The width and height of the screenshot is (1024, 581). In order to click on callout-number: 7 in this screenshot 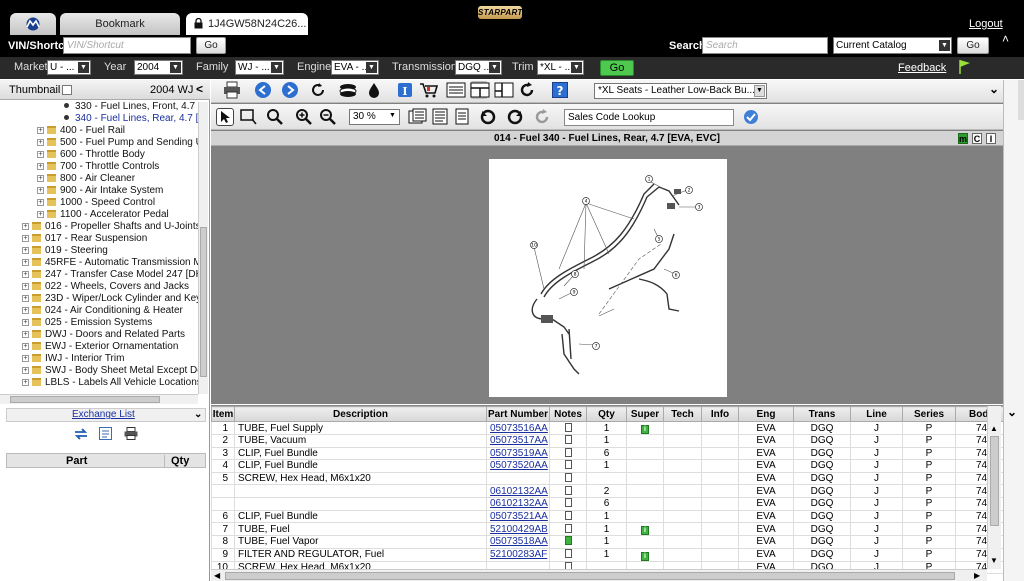, I will do `click(596, 347)`.